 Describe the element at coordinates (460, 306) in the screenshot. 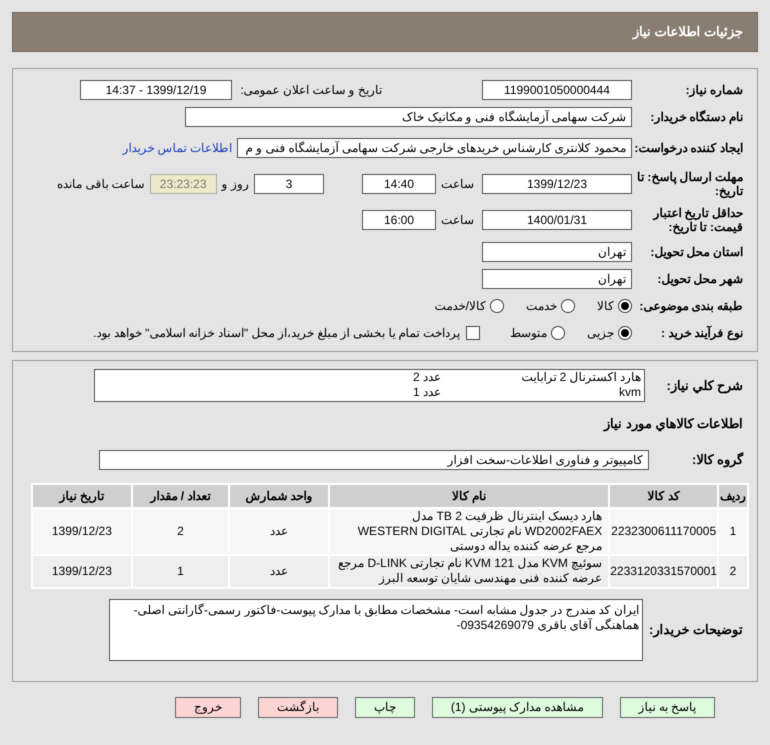

I see `field-label: کالا/خدمت` at that location.